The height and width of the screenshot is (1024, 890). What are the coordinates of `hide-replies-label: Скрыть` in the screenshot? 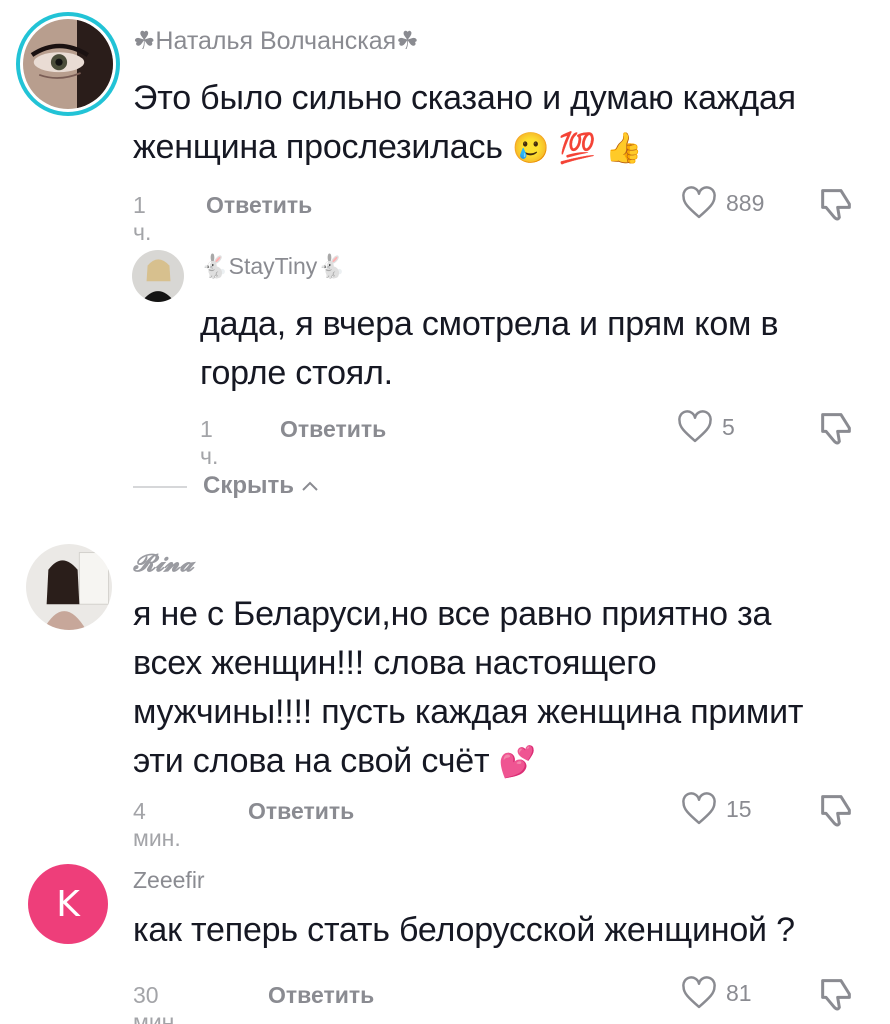 It's located at (249, 485).